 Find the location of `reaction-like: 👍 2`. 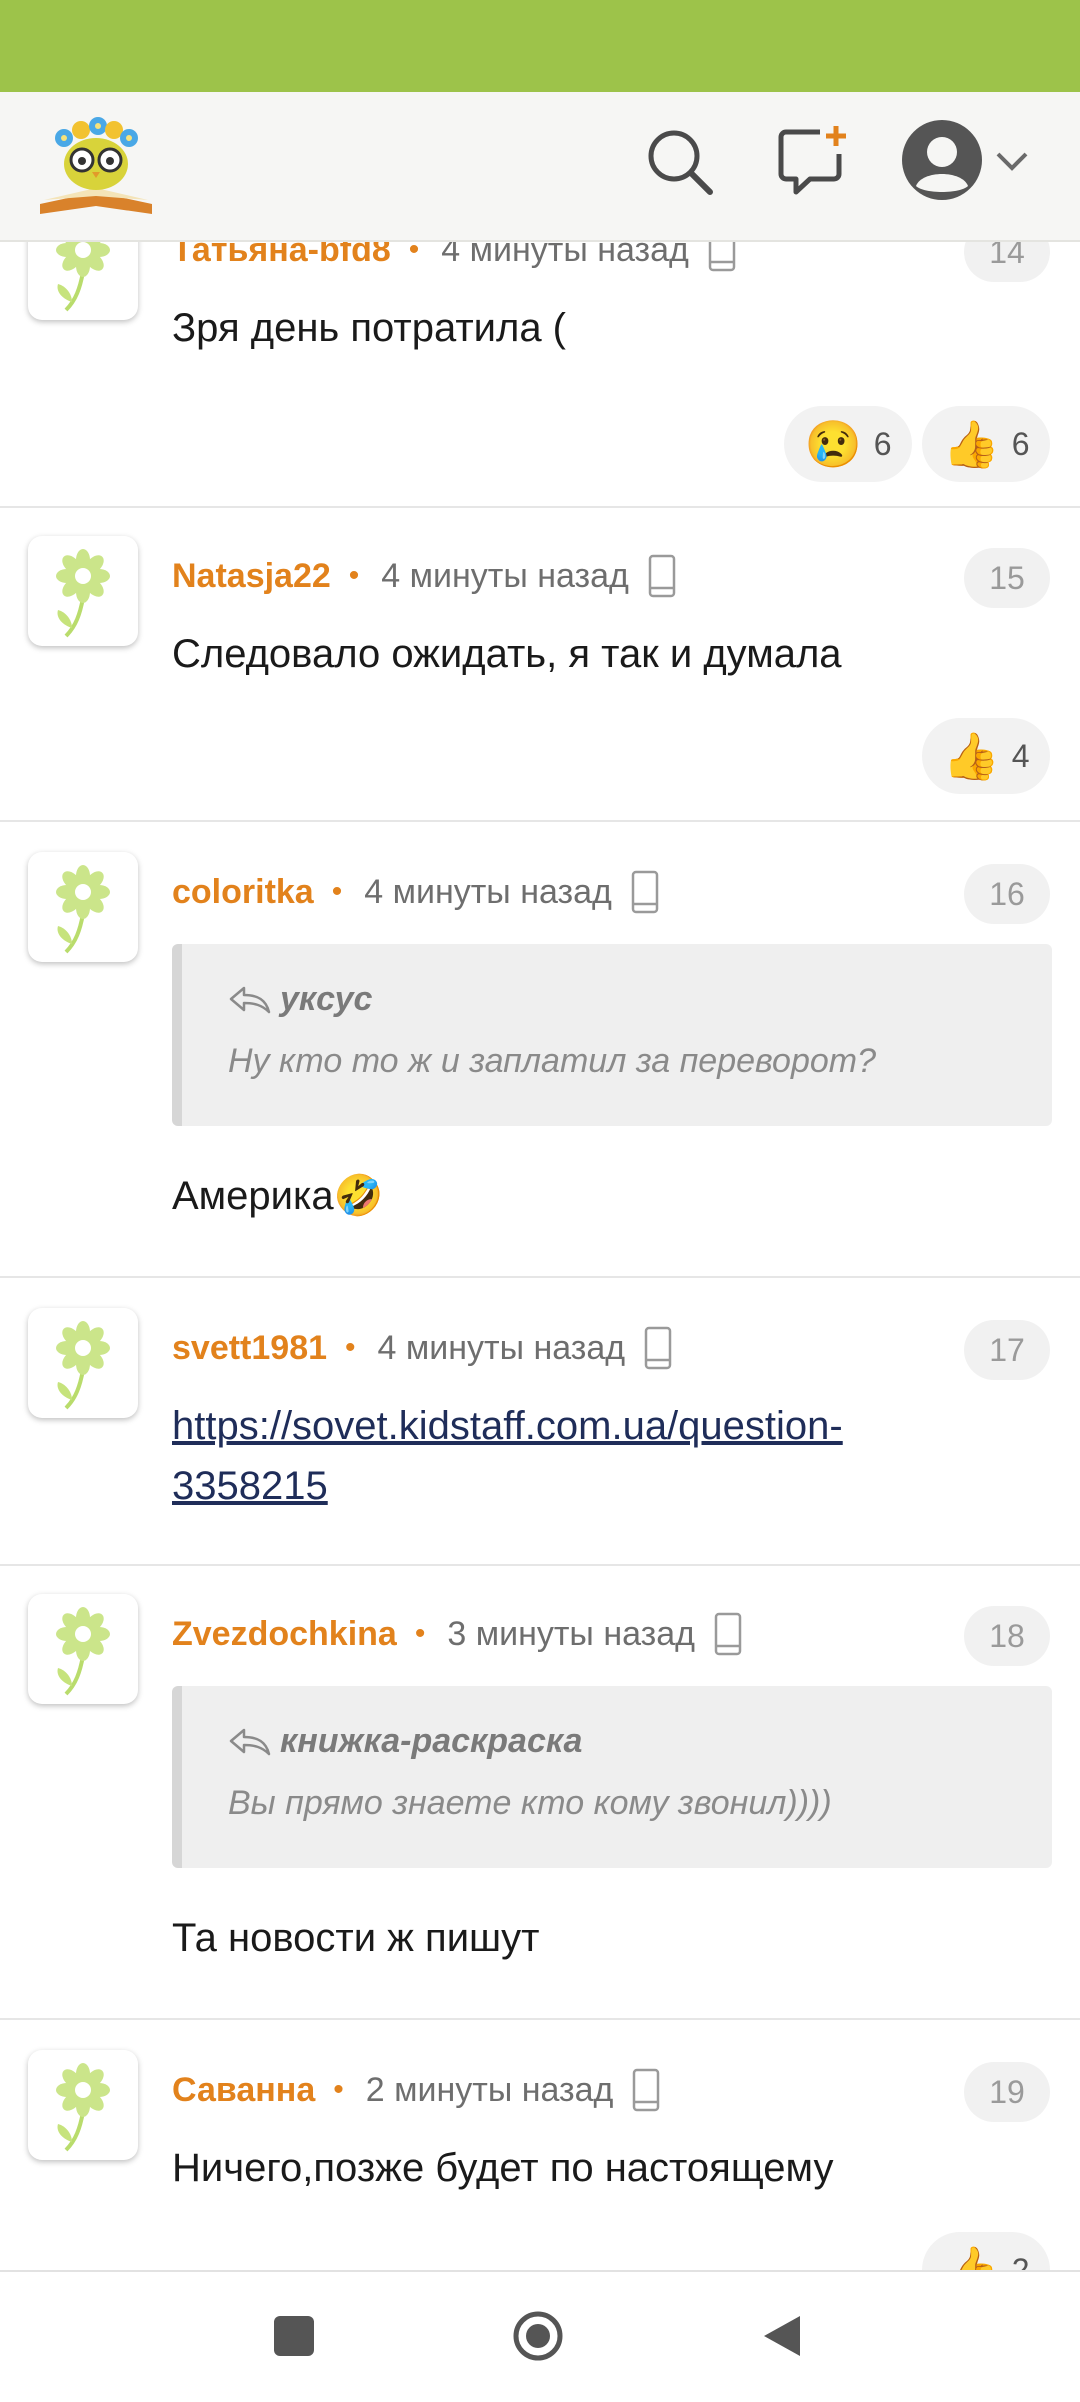

reaction-like: 👍 2 is located at coordinates (986, 2251).